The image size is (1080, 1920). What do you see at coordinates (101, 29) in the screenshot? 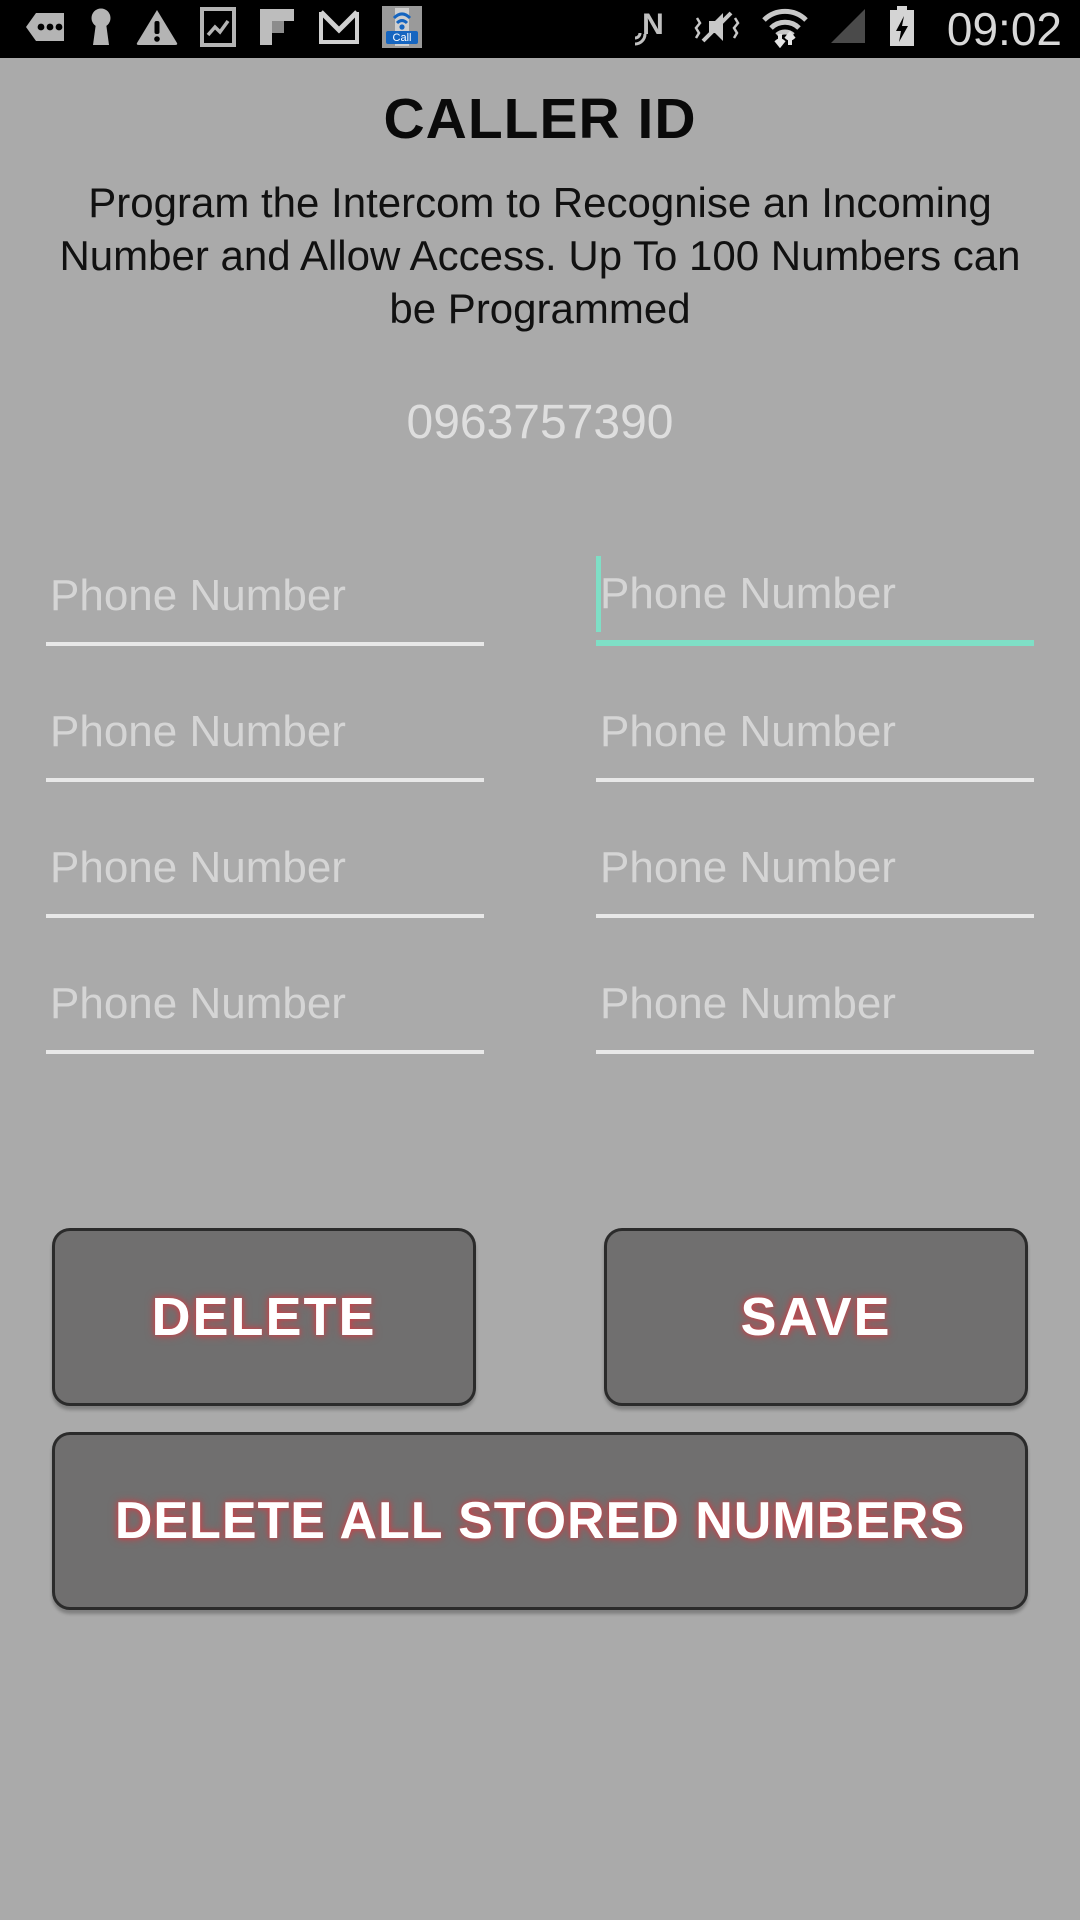
I see `keyhole-vpn-icon` at bounding box center [101, 29].